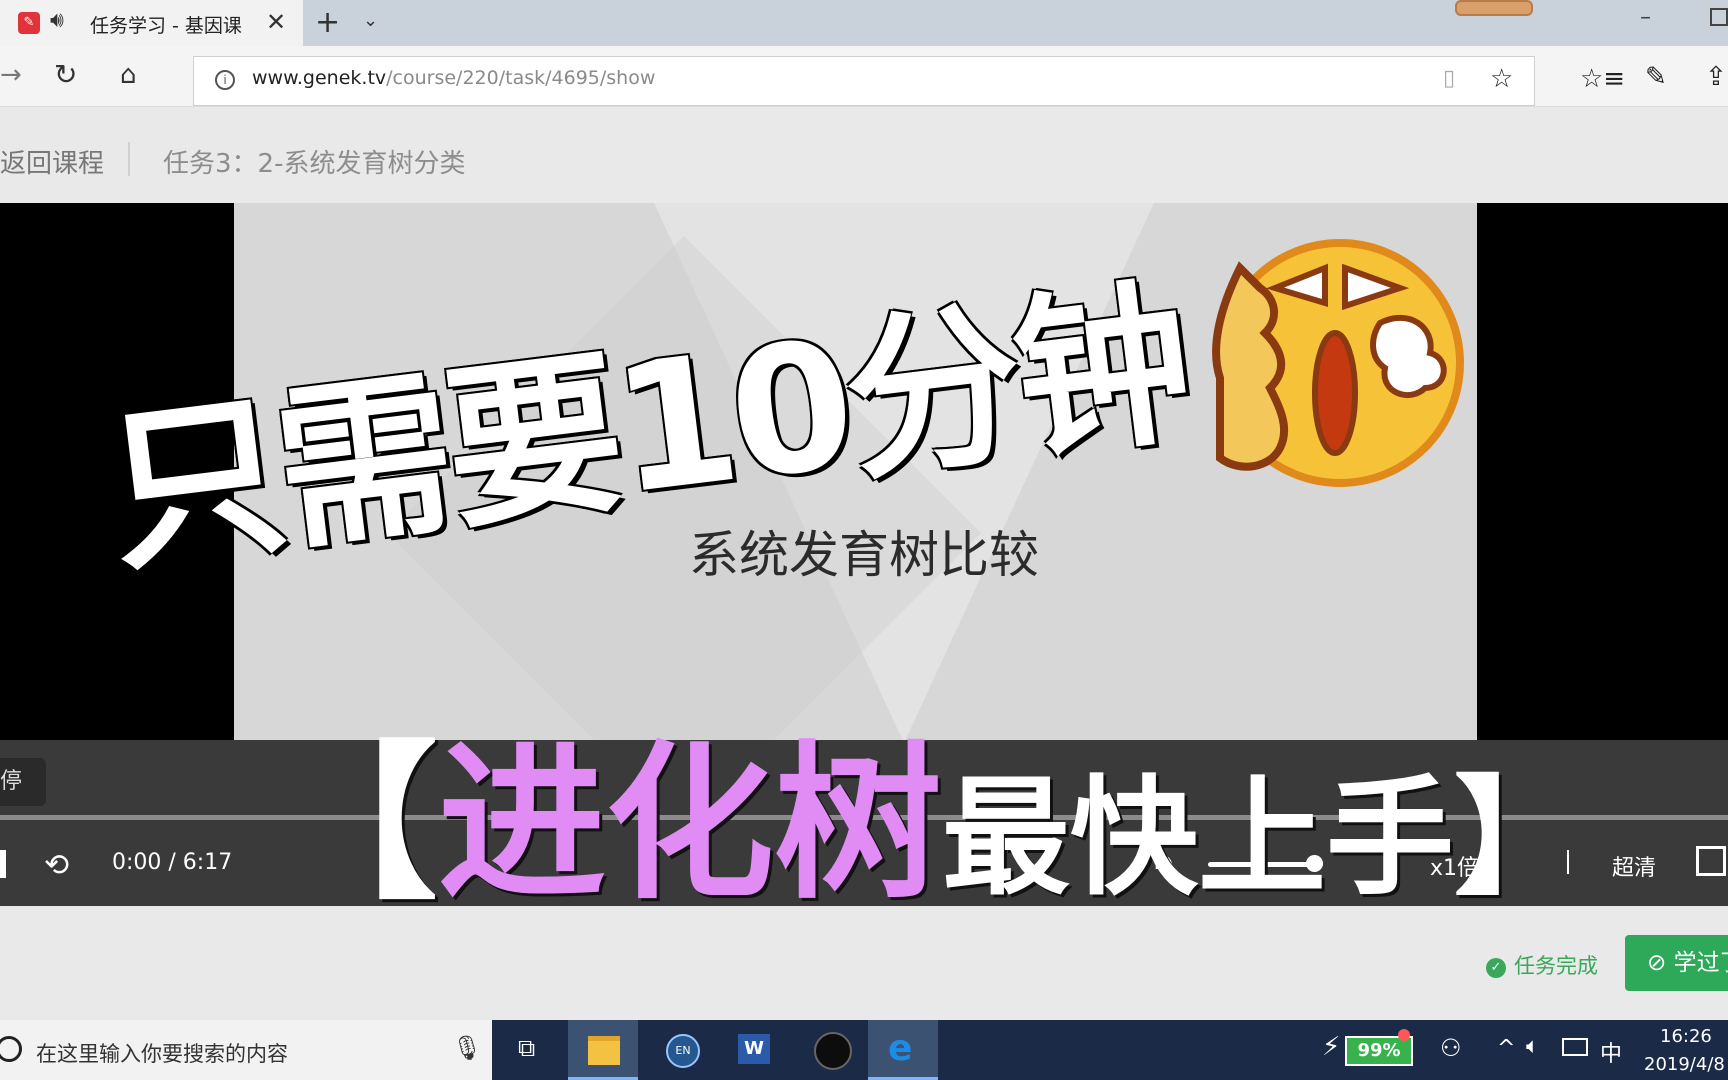 The width and height of the screenshot is (1728, 1080). Describe the element at coordinates (900, 1048) in the screenshot. I see `edge-icon: e` at that location.